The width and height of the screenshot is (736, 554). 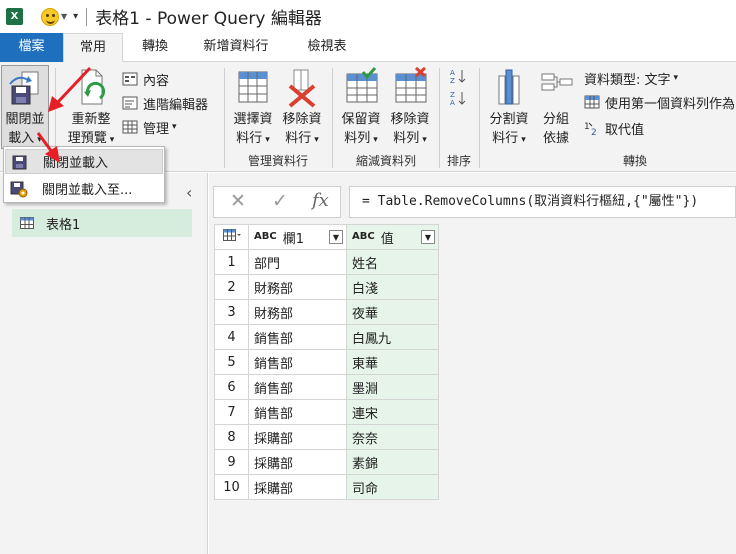 I want to click on table-row: 8 採購部 奈奈, so click(x=326, y=437).